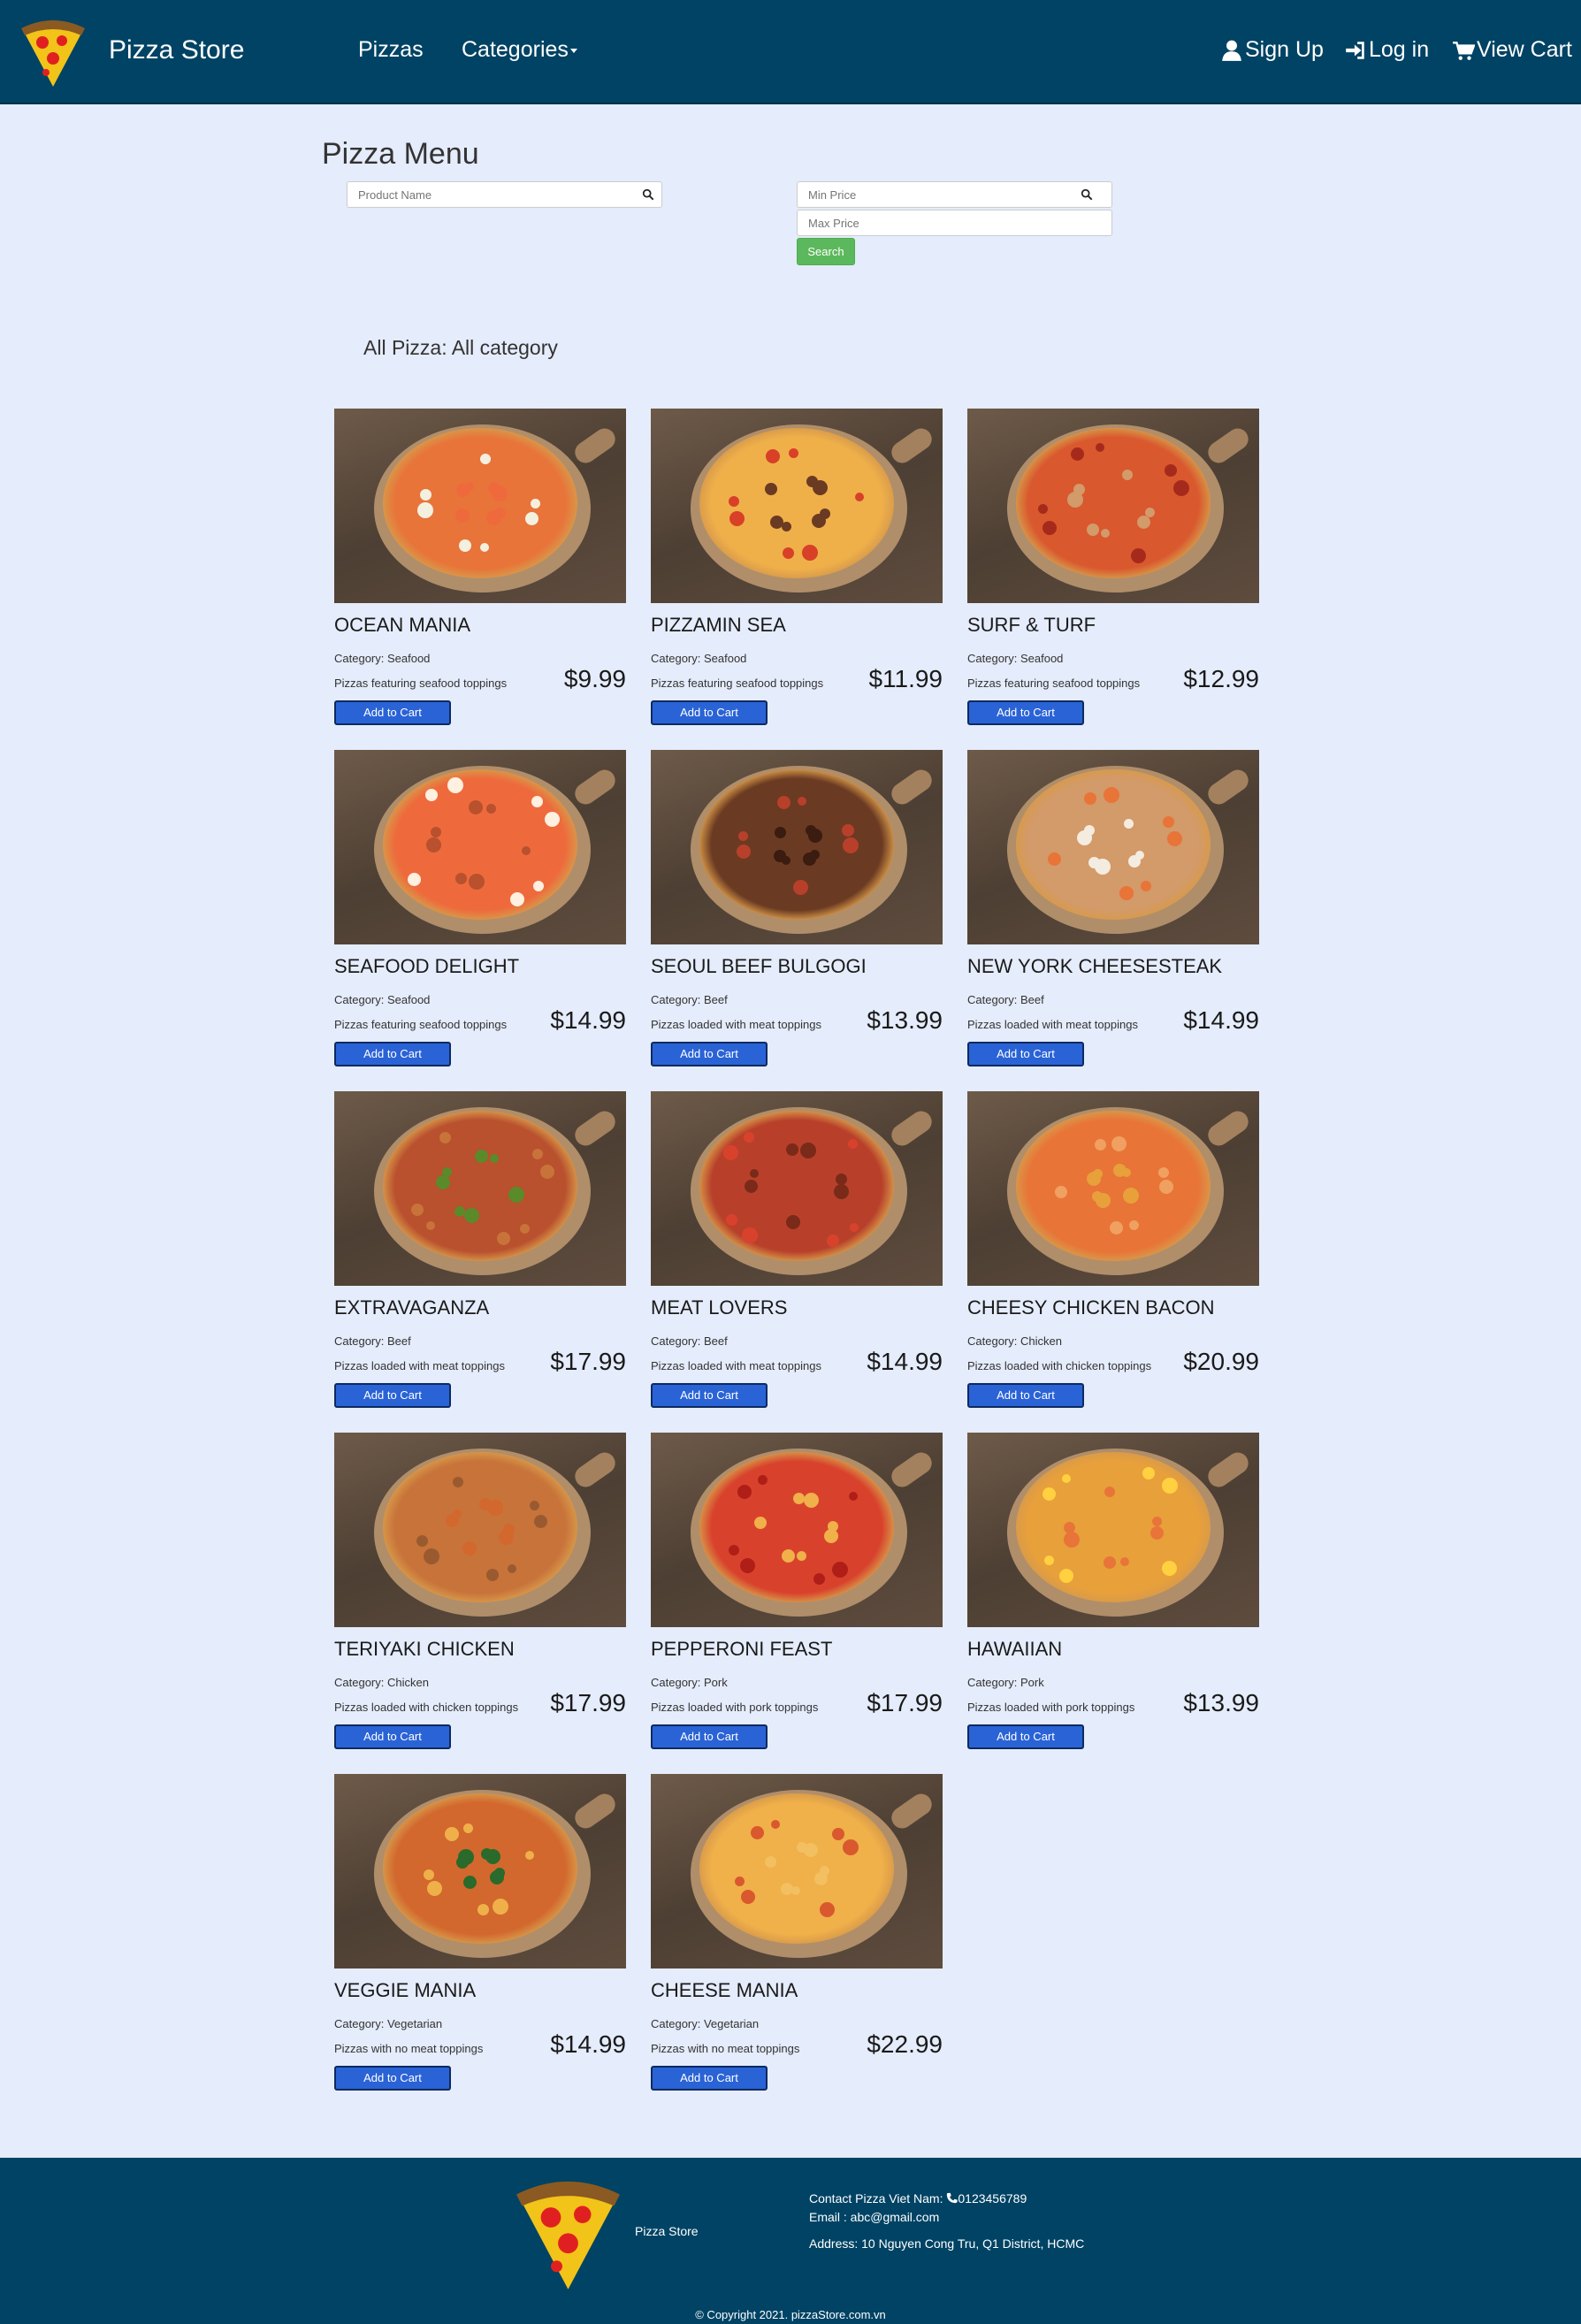  Describe the element at coordinates (725, 2048) in the screenshot. I see `product-description: Pizzas with no meat toppings` at that location.